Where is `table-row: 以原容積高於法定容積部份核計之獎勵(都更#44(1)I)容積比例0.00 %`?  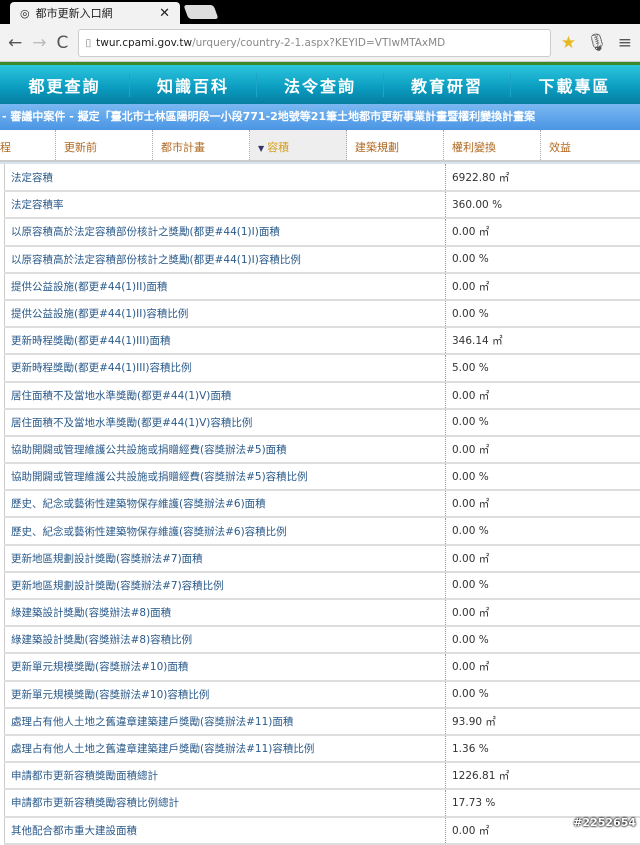 table-row: 以原容積高於法定容積部份核計之獎勵(都更#44(1)I)容積比例0.00 % is located at coordinates (322, 259).